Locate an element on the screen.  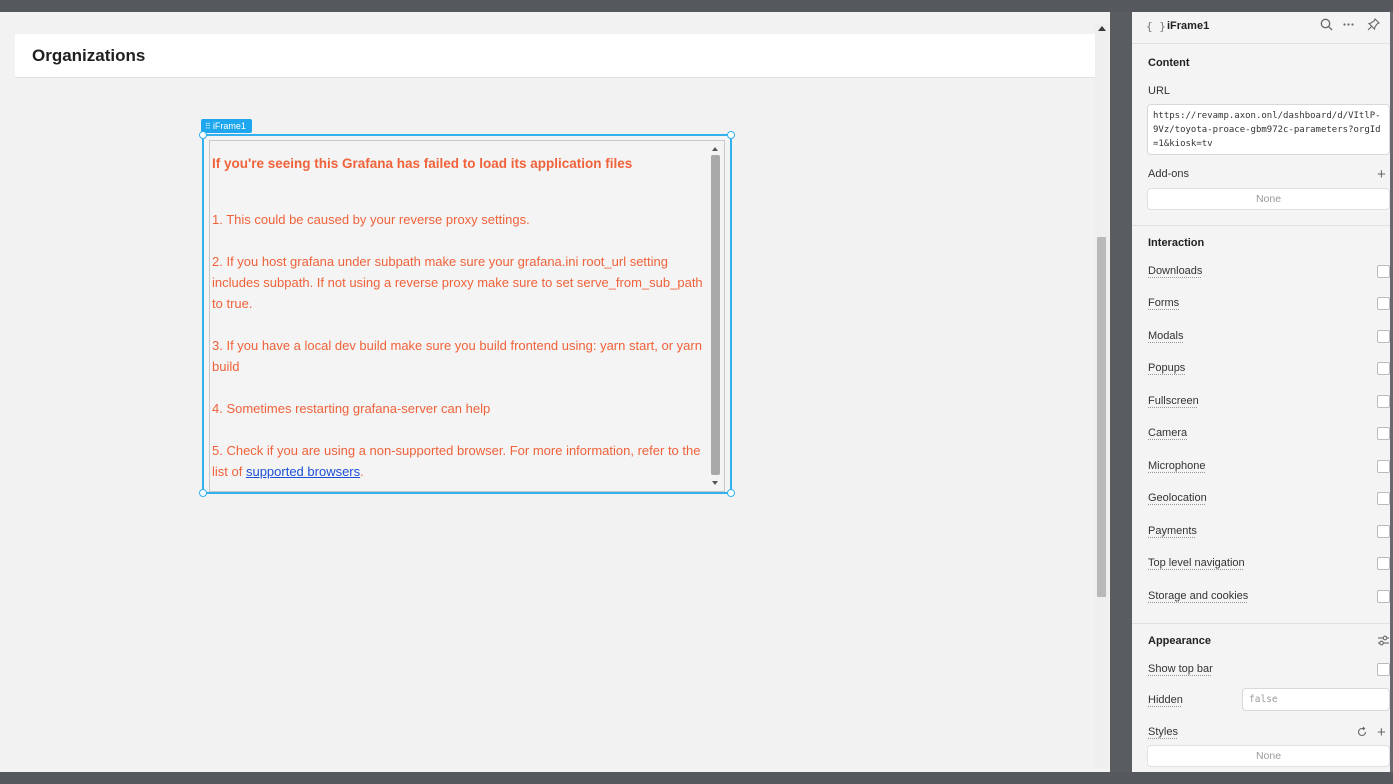
styles-label: Styles is located at coordinates (1163, 732).